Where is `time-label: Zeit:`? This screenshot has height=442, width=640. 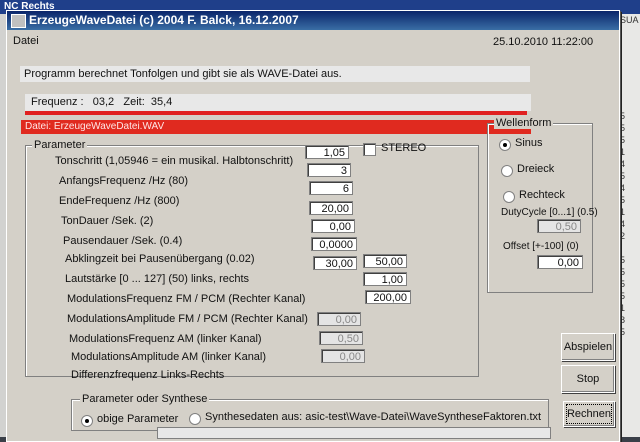 time-label: Zeit: is located at coordinates (134, 102).